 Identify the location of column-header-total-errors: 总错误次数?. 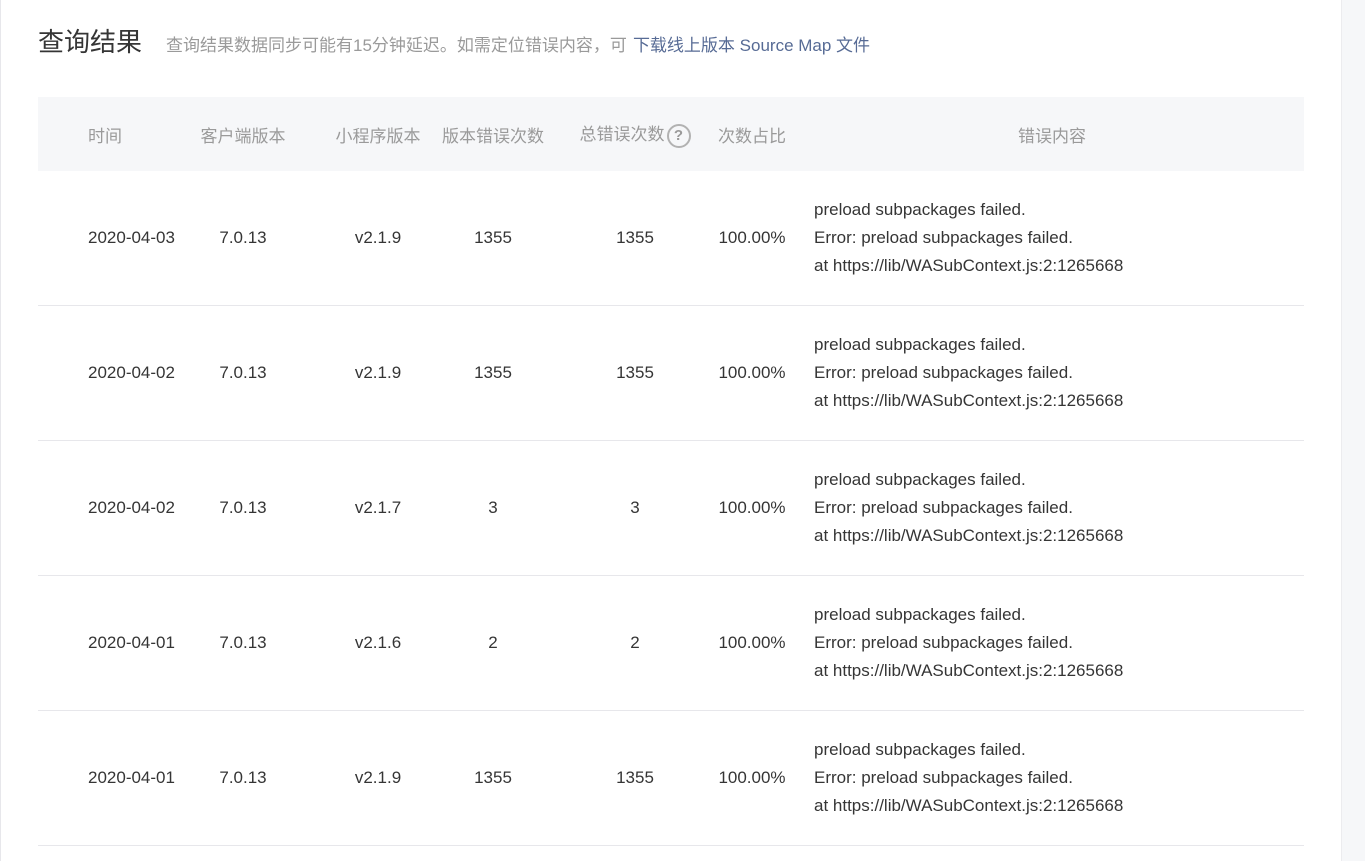
(619, 134).